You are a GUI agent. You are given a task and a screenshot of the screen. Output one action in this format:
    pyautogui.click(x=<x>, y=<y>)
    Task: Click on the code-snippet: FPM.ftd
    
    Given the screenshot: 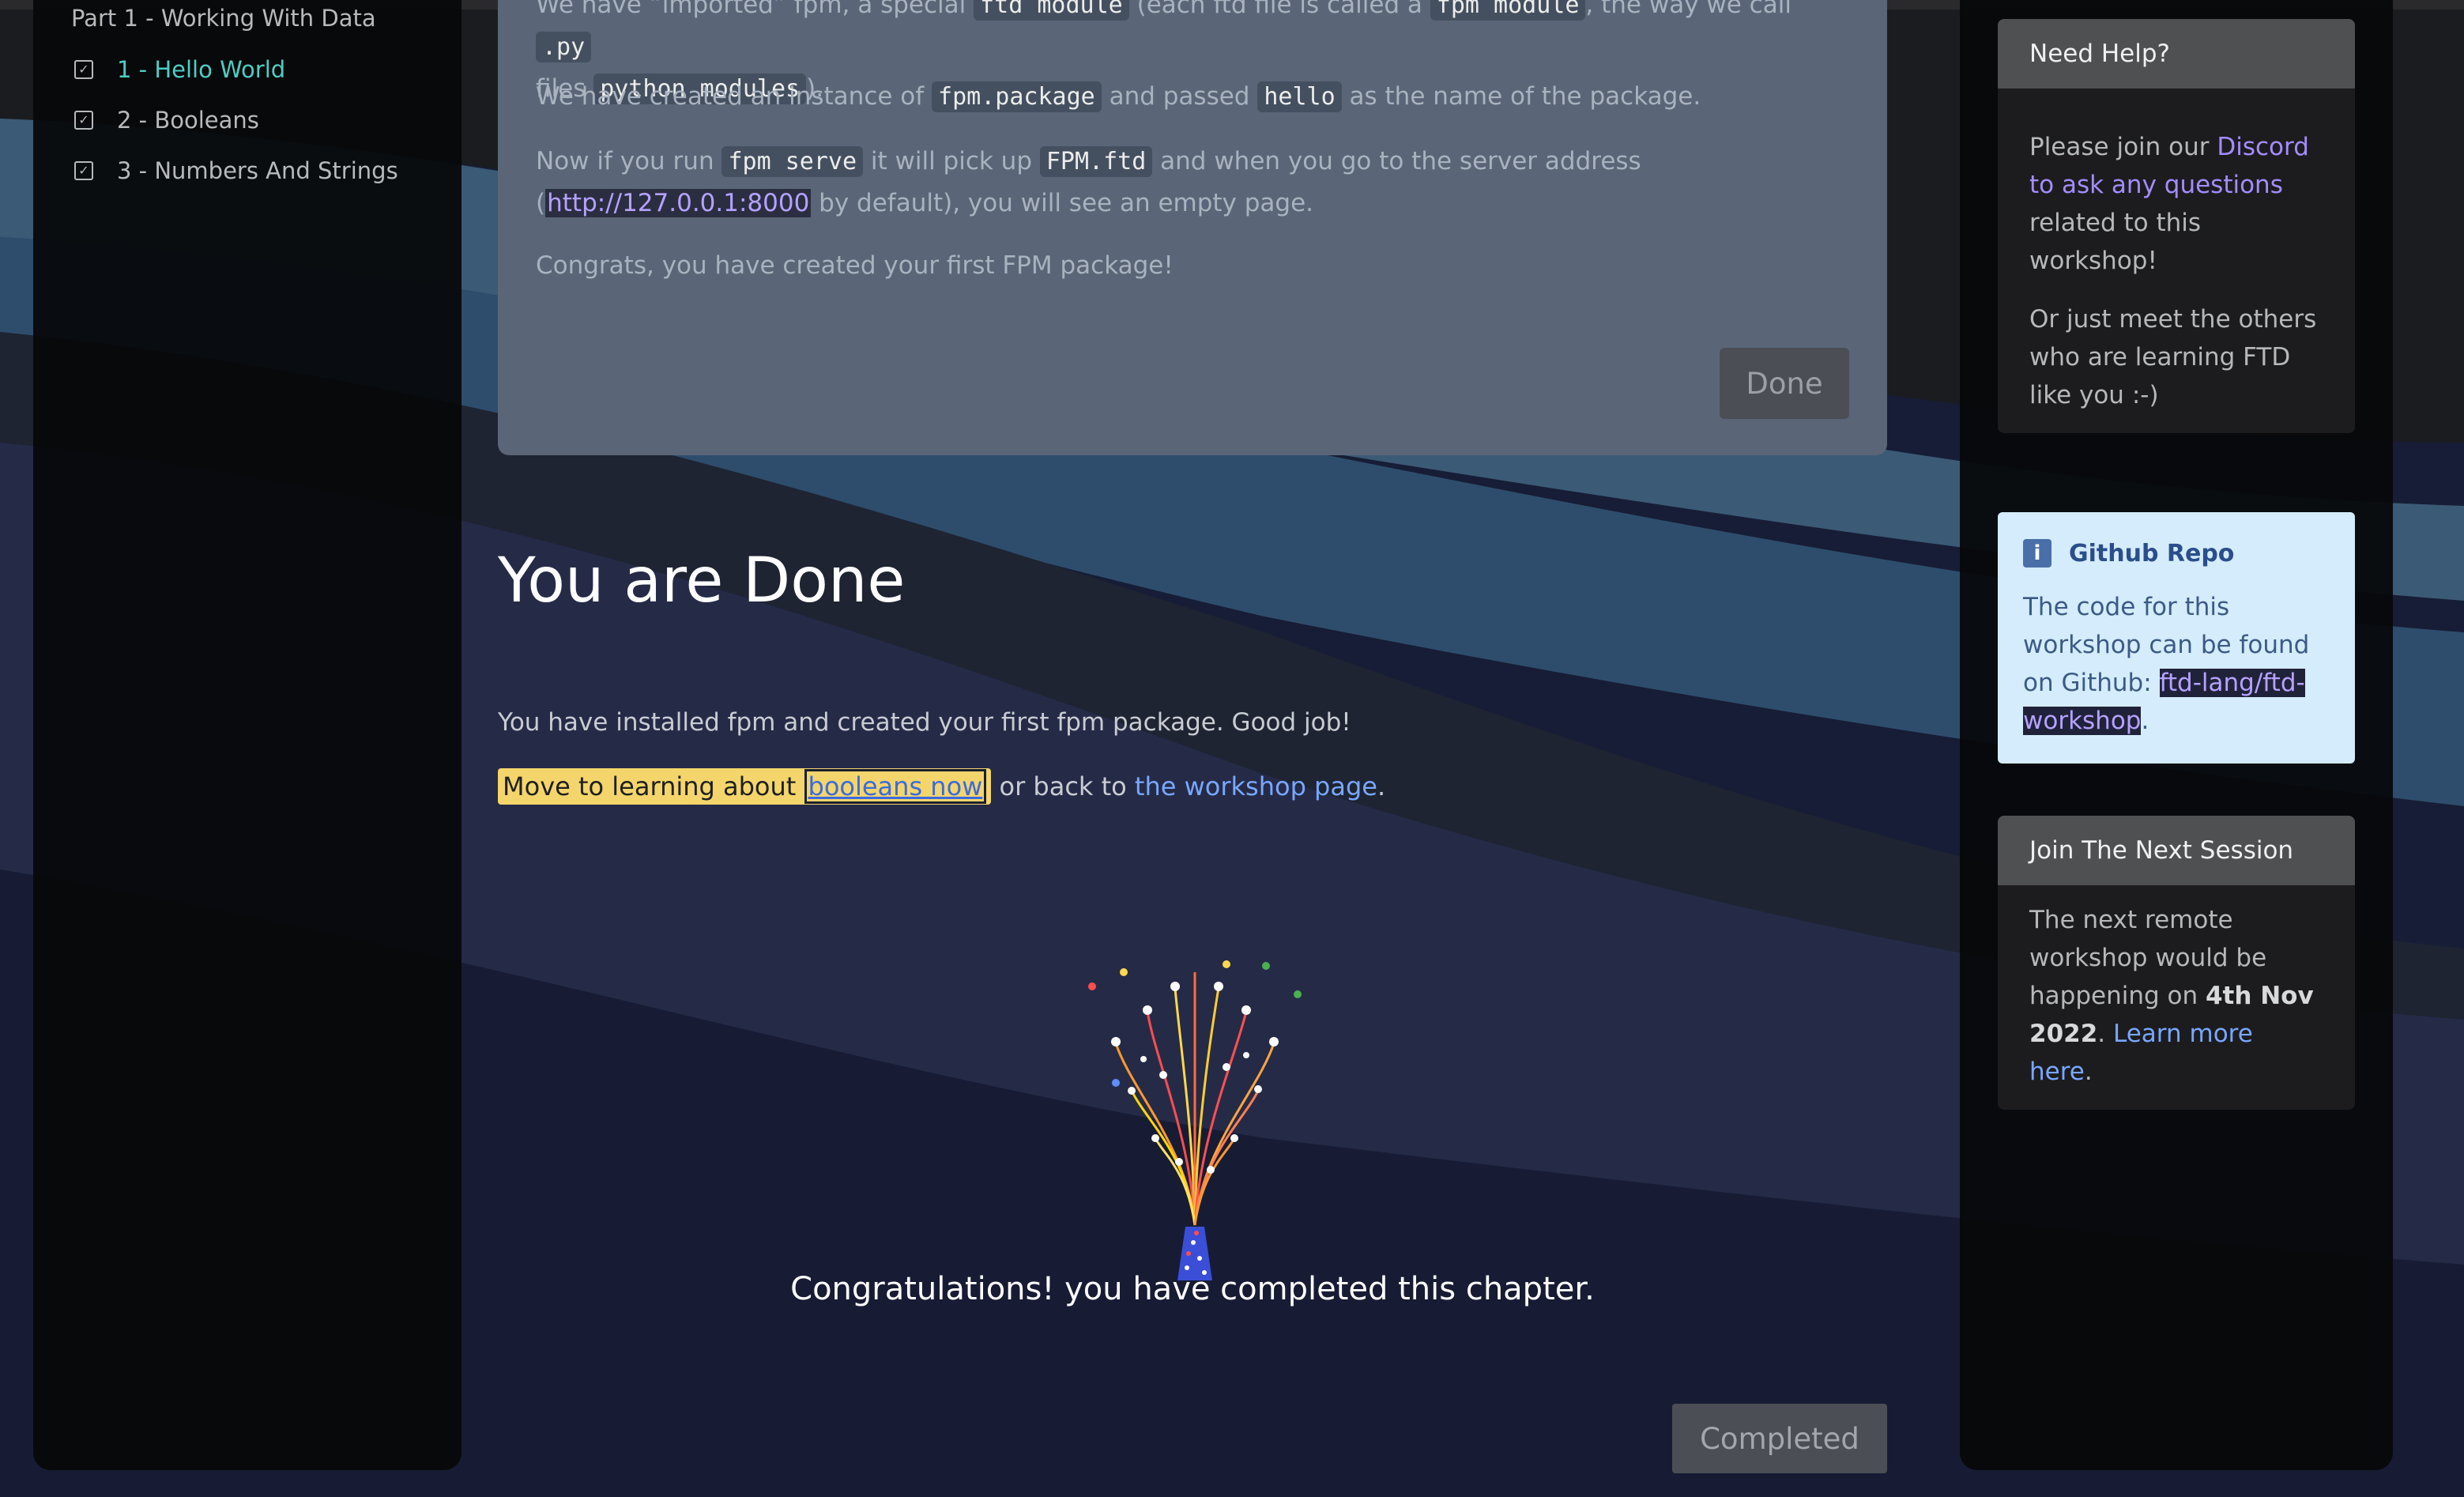 What is the action you would take?
    pyautogui.click(x=1096, y=161)
    